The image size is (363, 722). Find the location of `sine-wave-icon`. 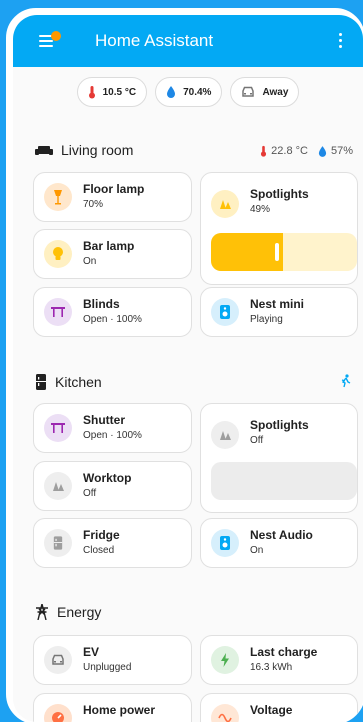

sine-wave-icon is located at coordinates (225, 713).